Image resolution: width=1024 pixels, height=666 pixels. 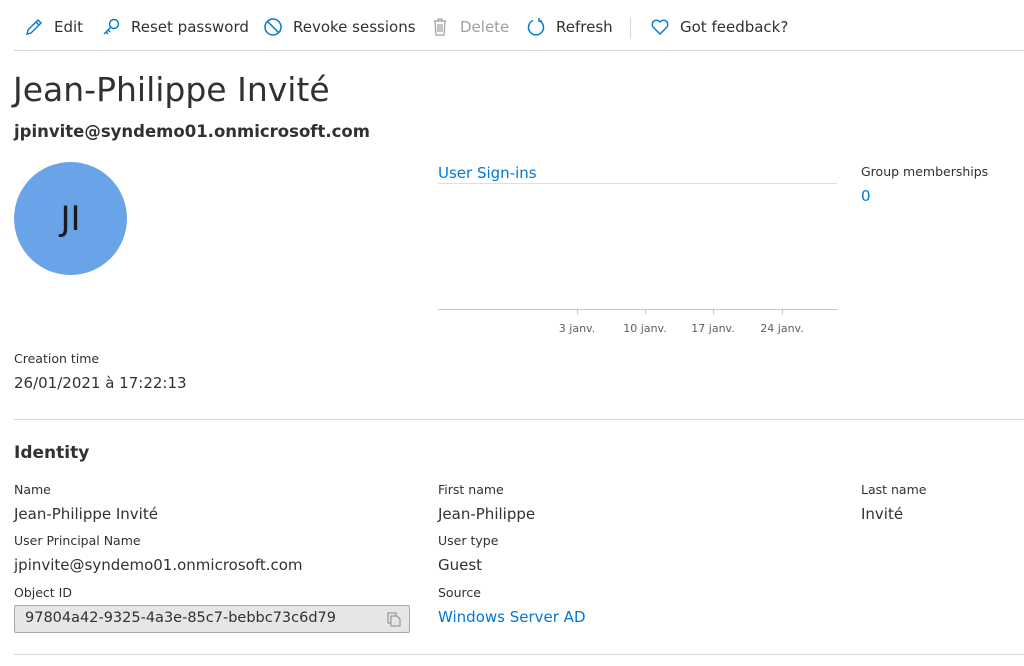 I want to click on feedback-label: Got feedback?, so click(x=734, y=27).